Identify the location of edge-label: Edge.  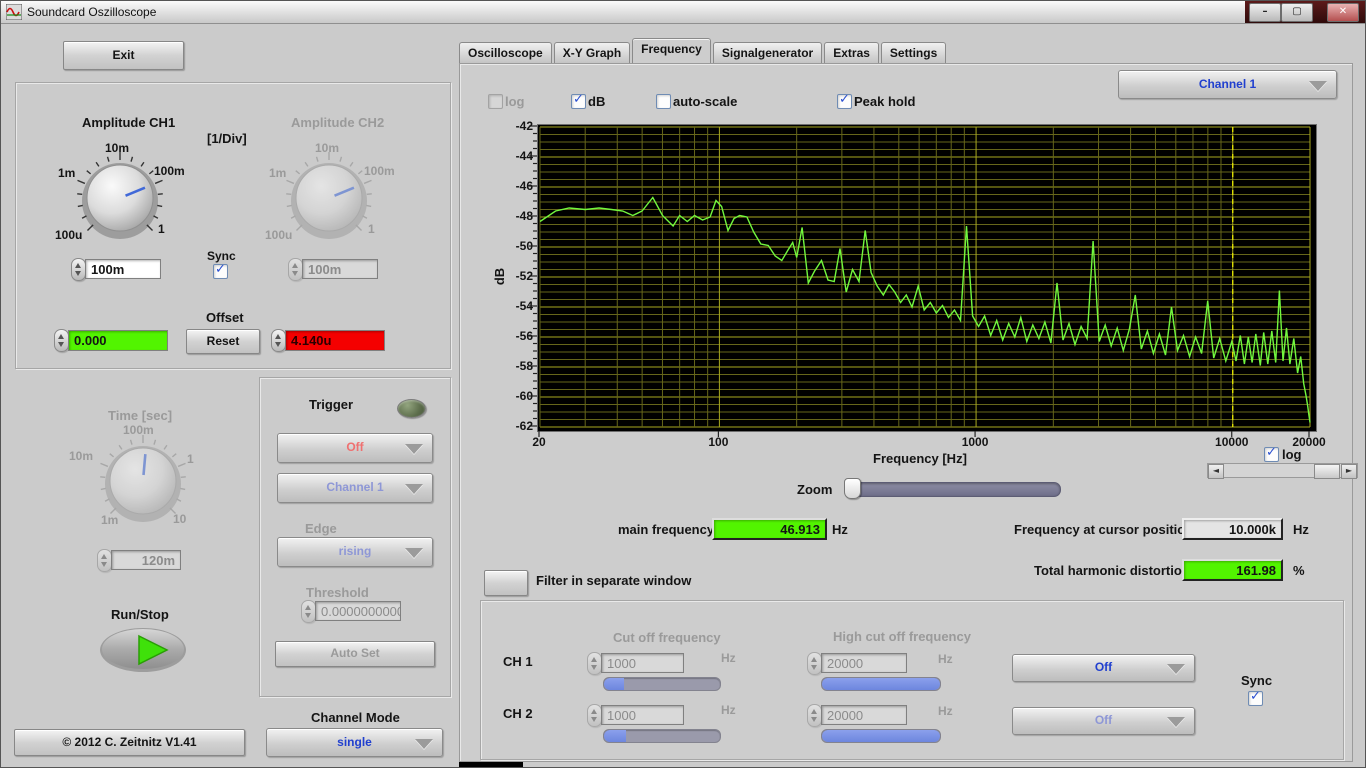
(321, 528).